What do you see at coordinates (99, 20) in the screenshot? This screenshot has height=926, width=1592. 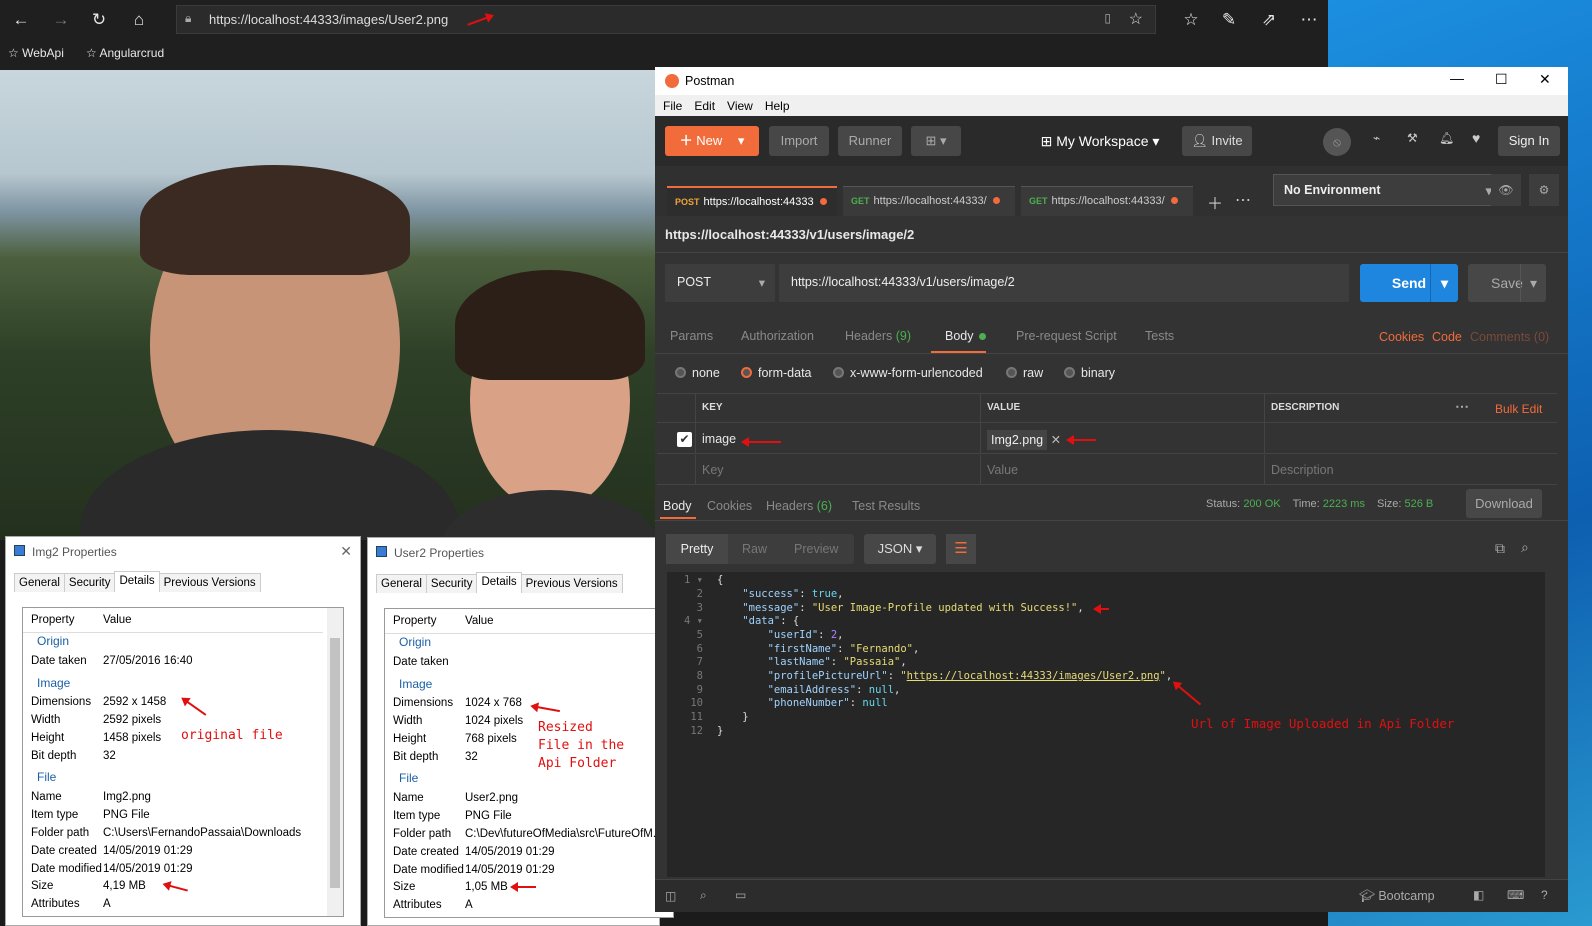 I see `refresh-icon: ↻` at bounding box center [99, 20].